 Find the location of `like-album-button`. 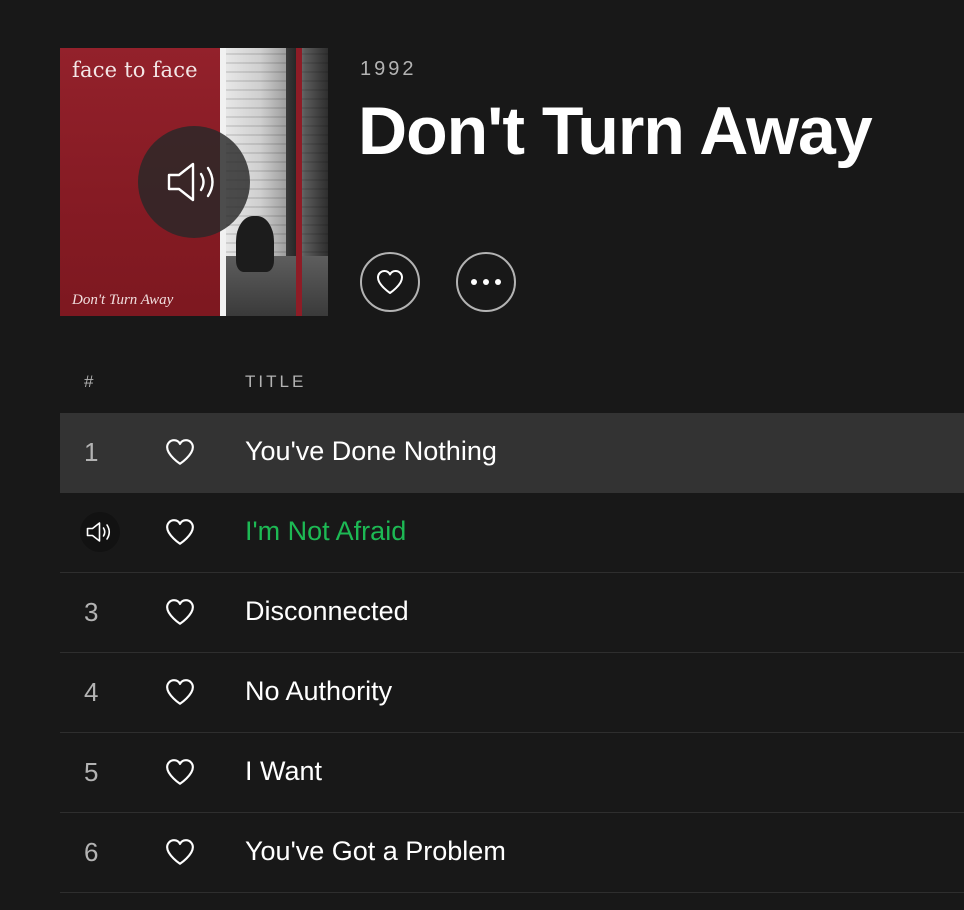

like-album-button is located at coordinates (390, 282).